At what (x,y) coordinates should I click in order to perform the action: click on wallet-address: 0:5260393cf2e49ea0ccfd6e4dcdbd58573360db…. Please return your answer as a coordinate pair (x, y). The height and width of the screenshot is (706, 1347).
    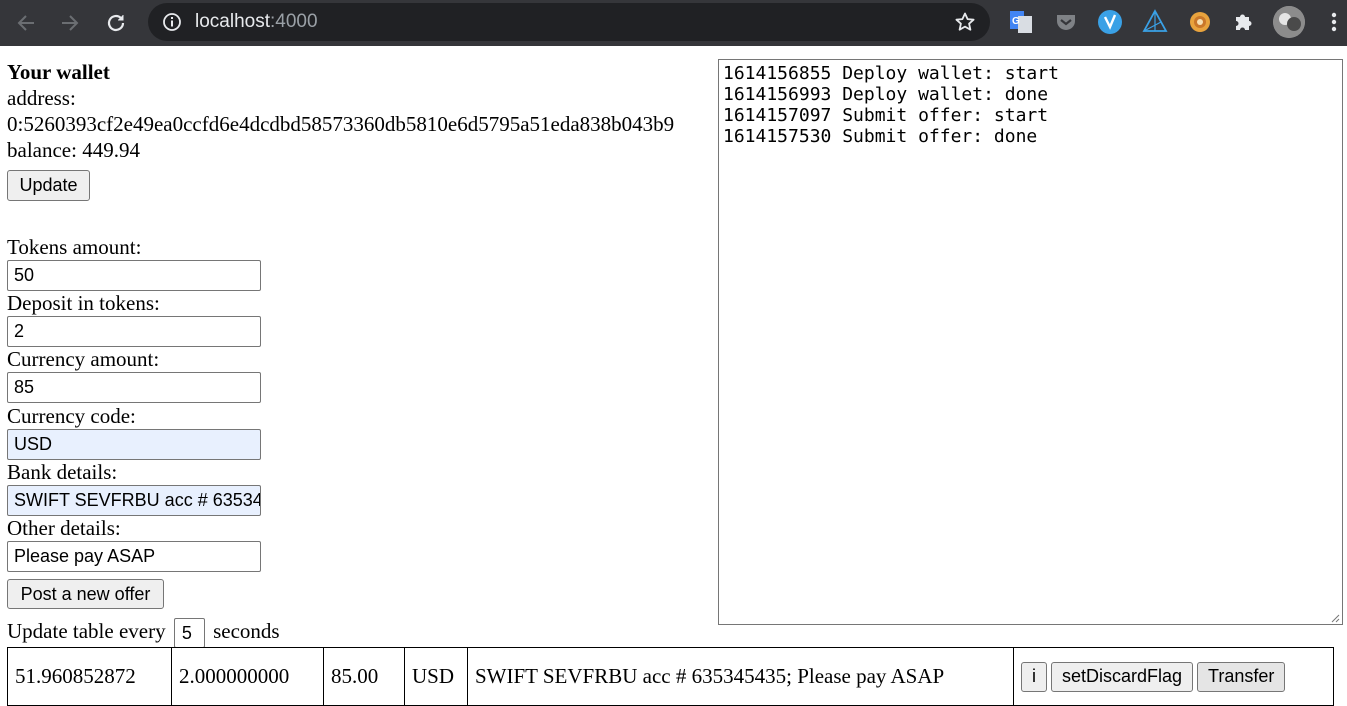
    Looking at the image, I should click on (341, 124).